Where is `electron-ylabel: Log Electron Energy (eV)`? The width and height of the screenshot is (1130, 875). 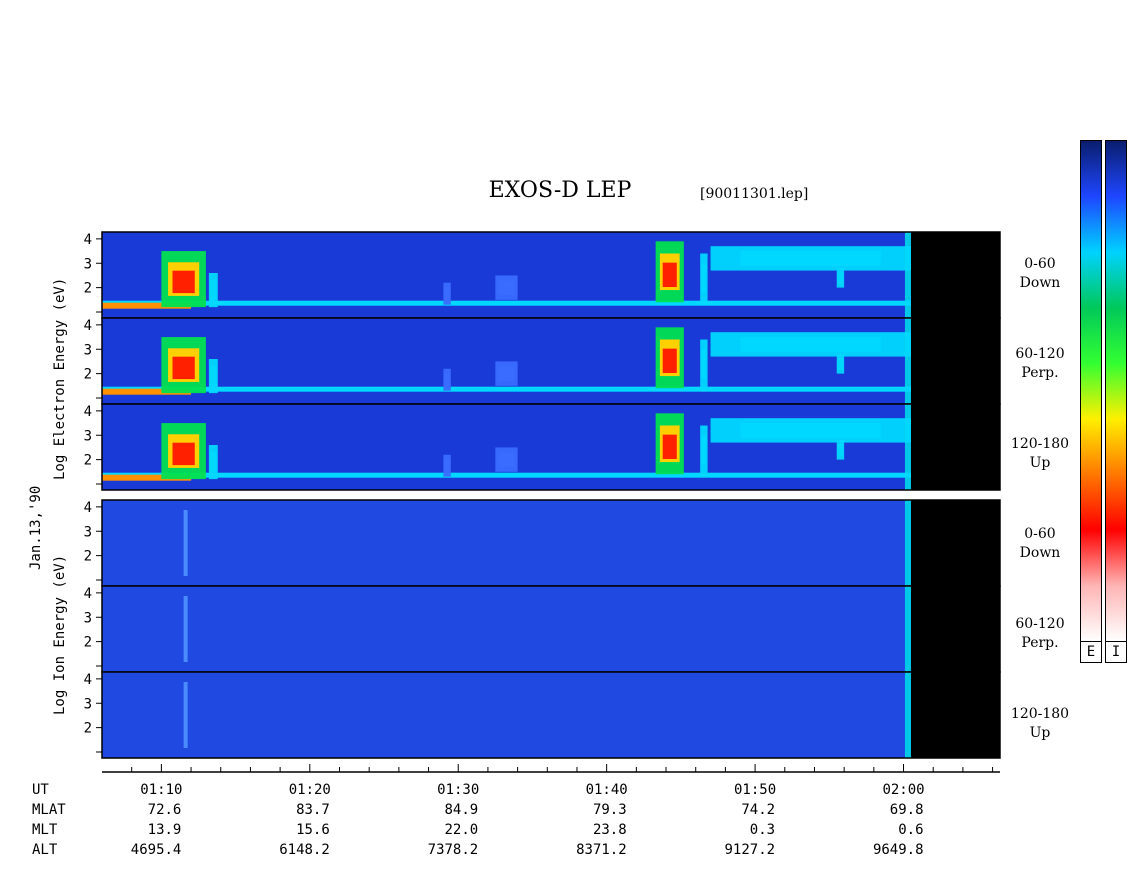
electron-ylabel: Log Electron Energy (eV) is located at coordinates (60, 378).